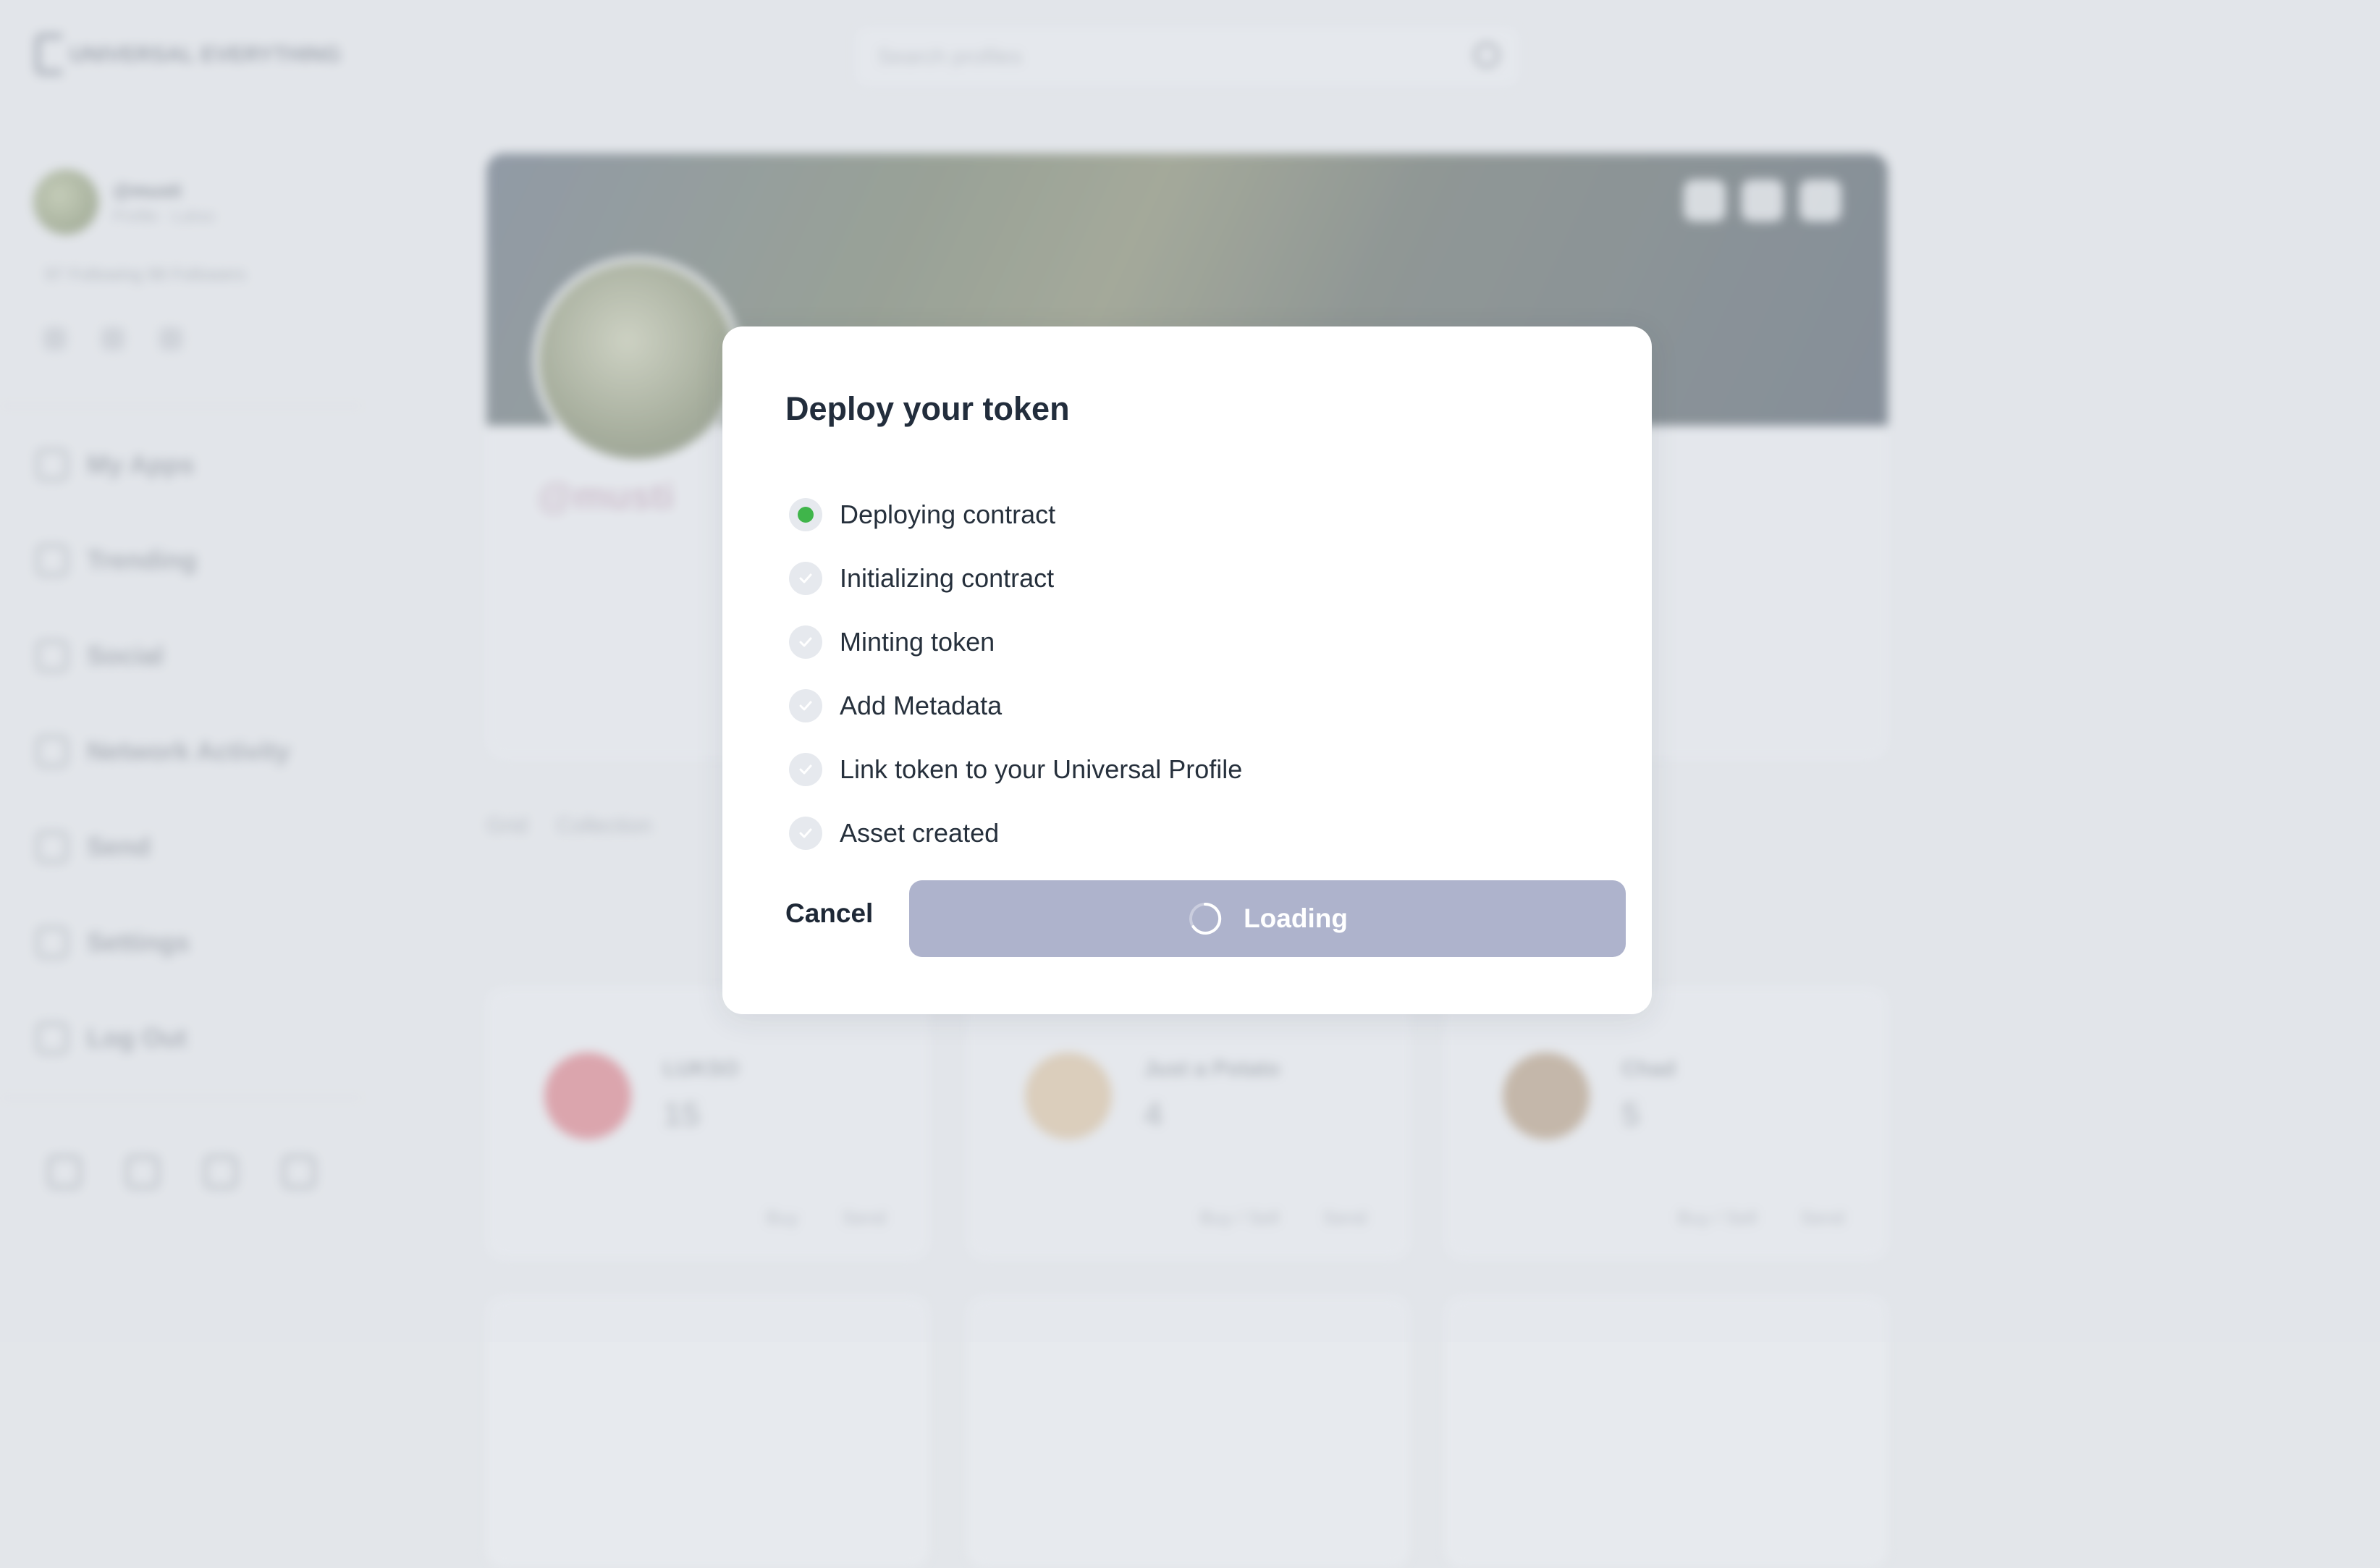 This screenshot has width=2380, height=1568. Describe the element at coordinates (927, 408) in the screenshot. I see `modal-title: Deploy your token` at that location.